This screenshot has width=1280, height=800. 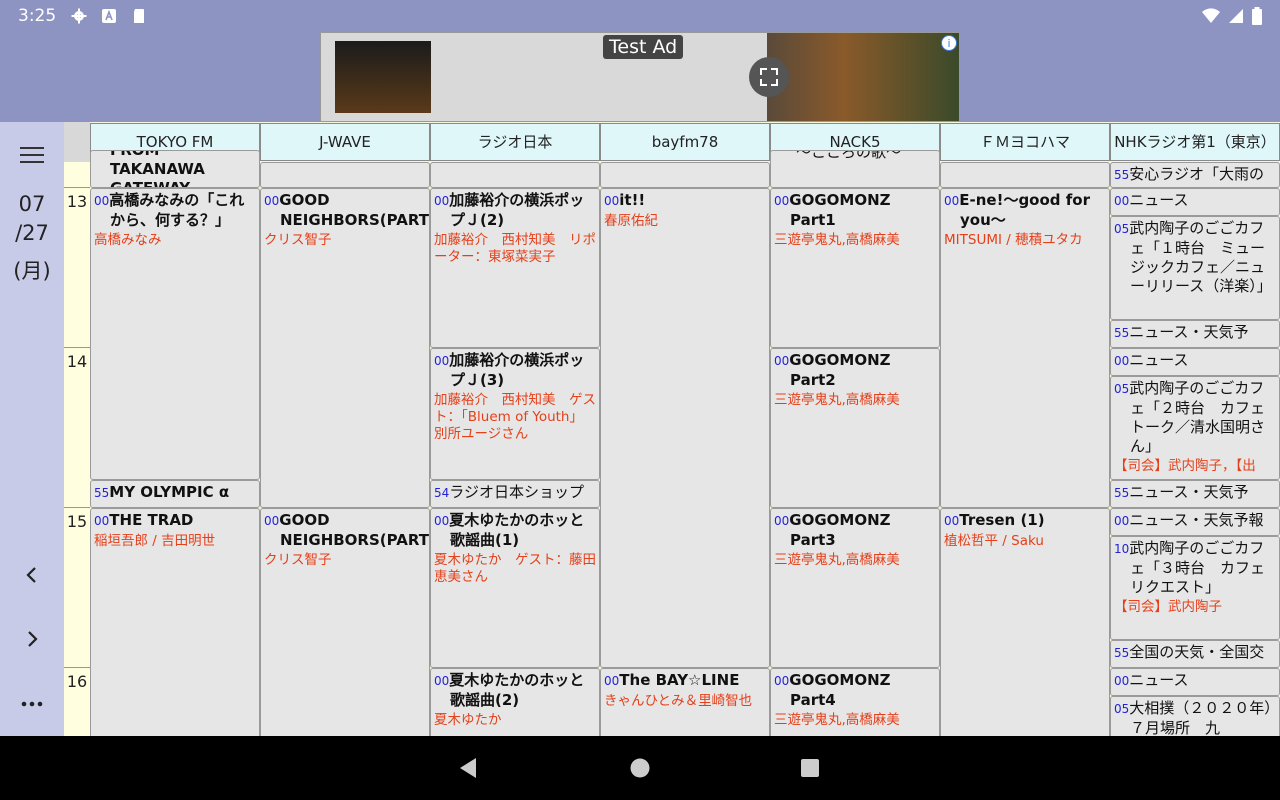 I want to click on program-cell: 00GOGOMONZ Part1 三遊亭鬼丸,高橋麻美, so click(x=855, y=268).